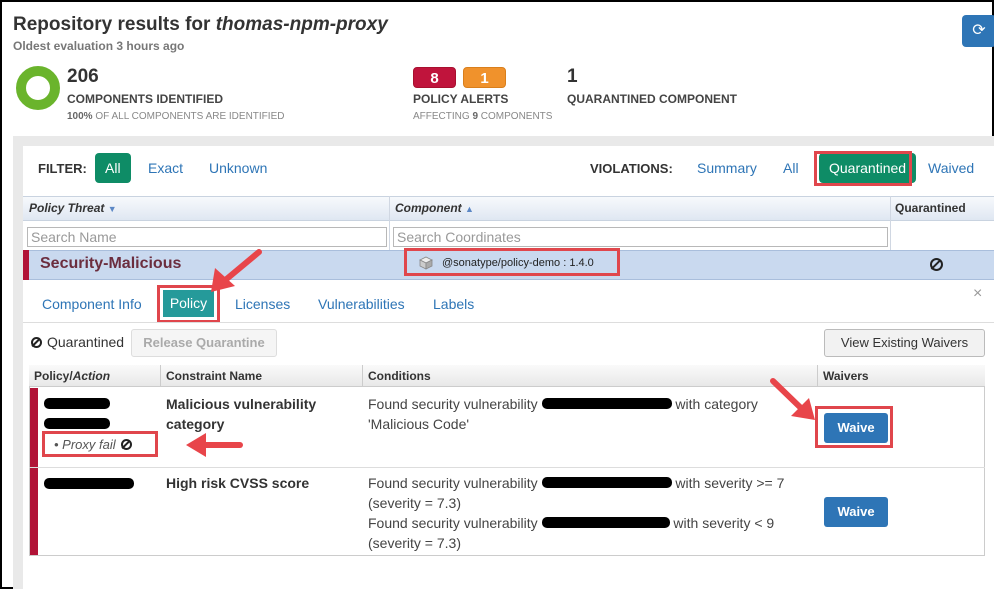 The image size is (994, 589). What do you see at coordinates (483, 116) in the screenshot?
I see `policy-alerts-sub: AFFECTING 9 COMPONENTS` at bounding box center [483, 116].